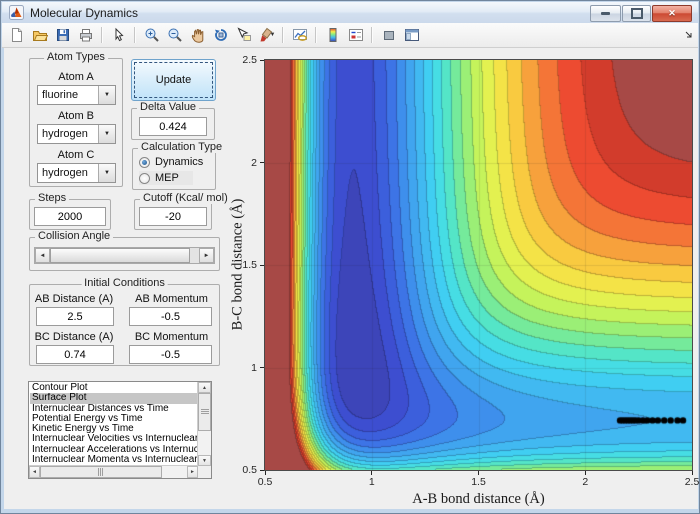 Image resolution: width=700 pixels, height=514 pixels. Describe the element at coordinates (120, 255) in the screenshot. I see `slider-thumb` at that location.